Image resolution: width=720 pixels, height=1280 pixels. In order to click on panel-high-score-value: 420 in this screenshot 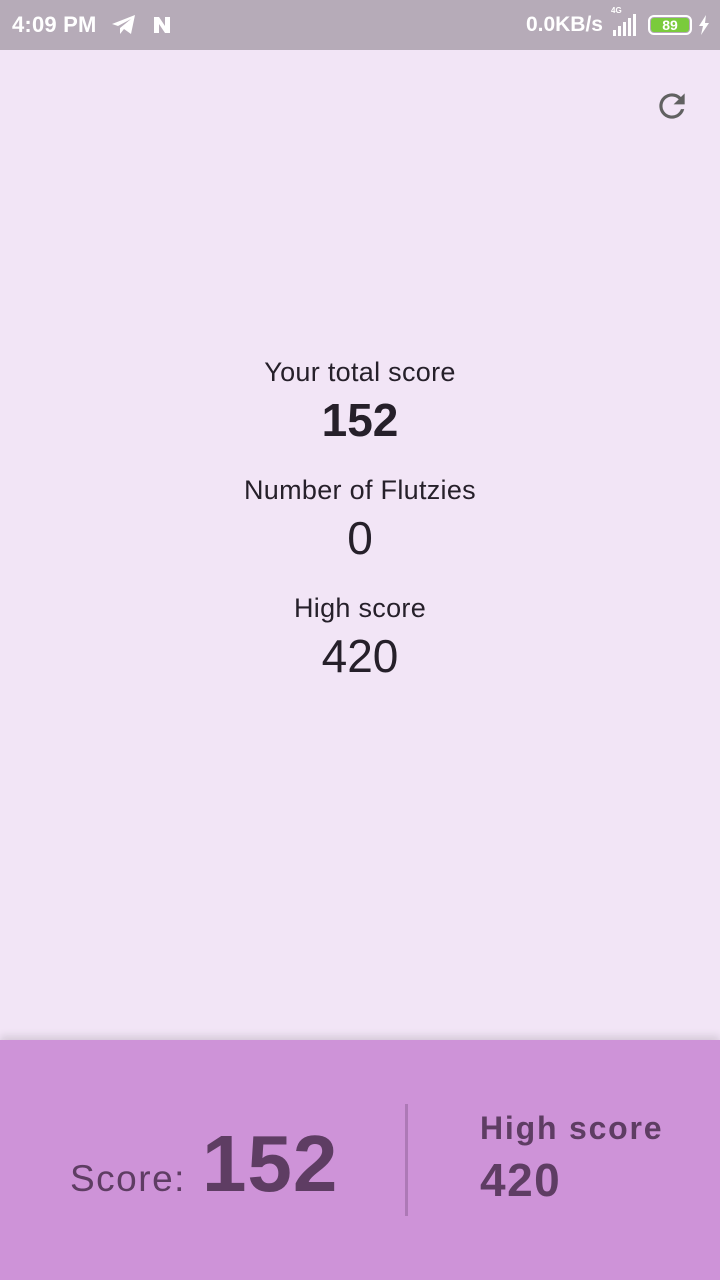, I will do `click(521, 1180)`.